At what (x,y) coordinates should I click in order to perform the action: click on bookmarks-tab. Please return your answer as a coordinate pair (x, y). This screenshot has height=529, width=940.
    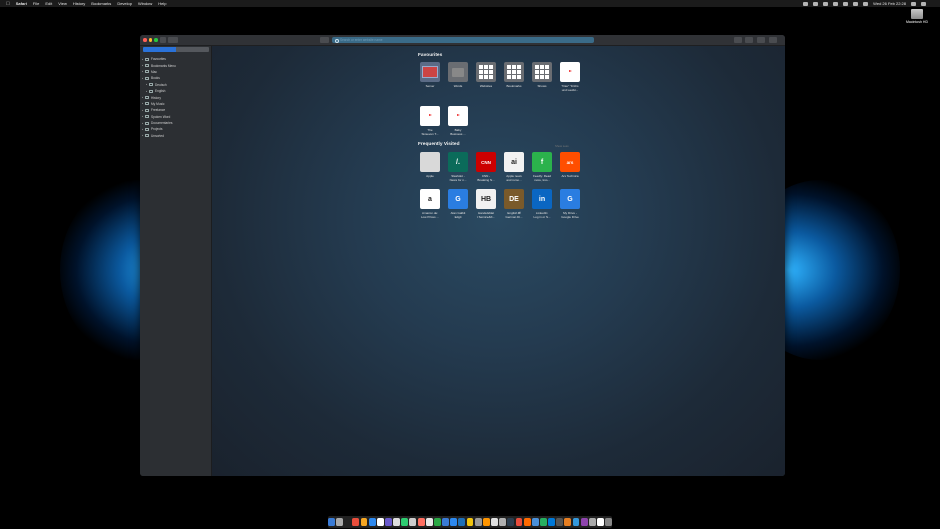
    Looking at the image, I should click on (159, 49).